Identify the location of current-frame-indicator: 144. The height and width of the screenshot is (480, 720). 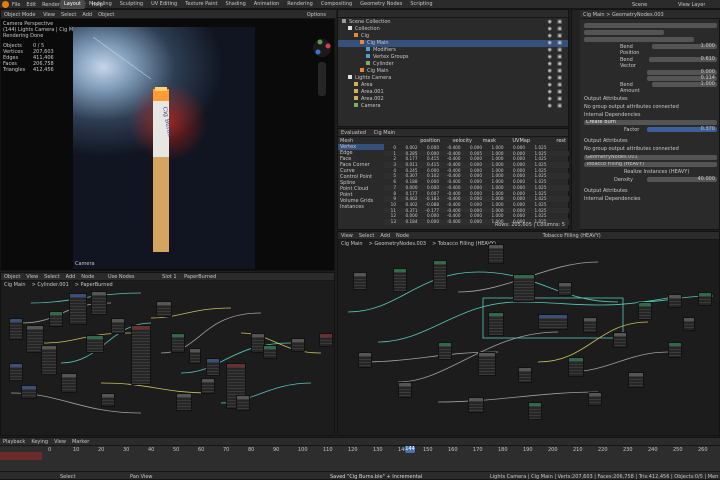
(410, 449).